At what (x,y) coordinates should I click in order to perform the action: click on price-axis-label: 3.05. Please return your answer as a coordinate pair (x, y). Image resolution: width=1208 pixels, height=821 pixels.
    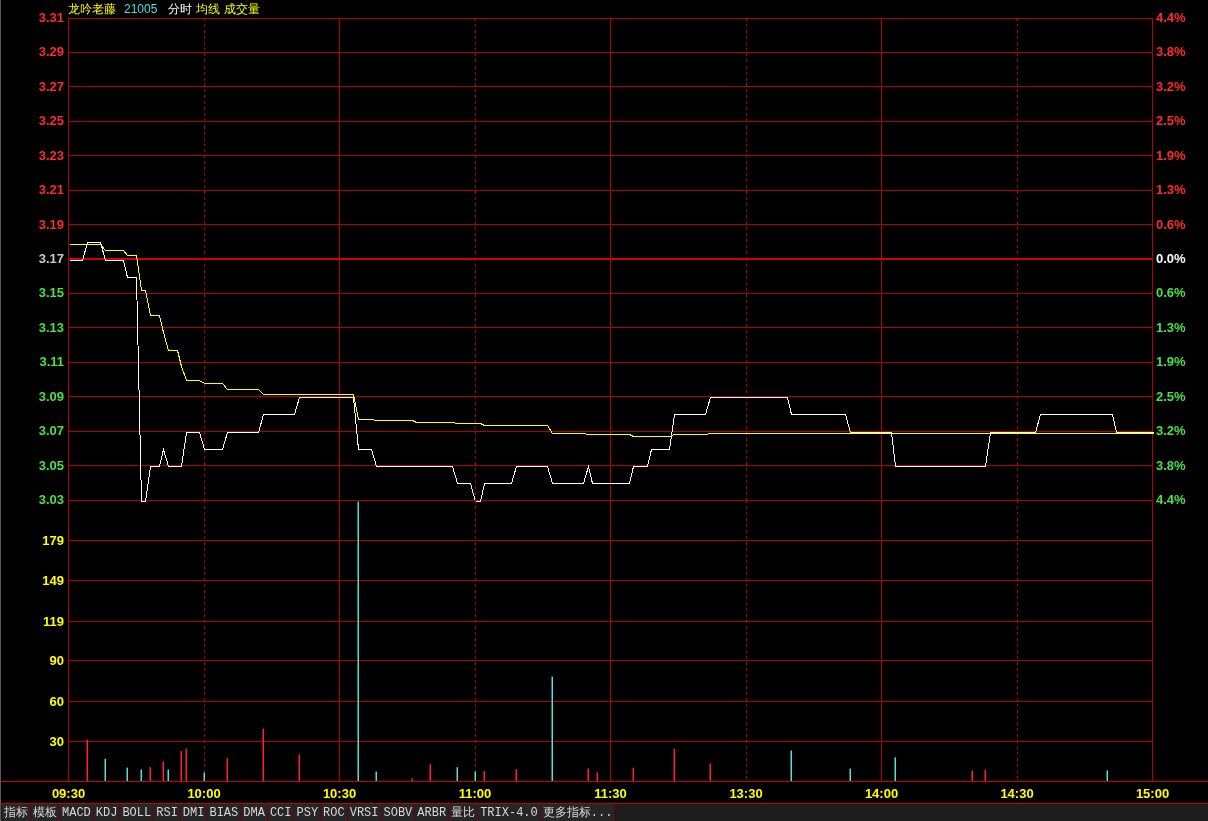
    Looking at the image, I should click on (51, 465).